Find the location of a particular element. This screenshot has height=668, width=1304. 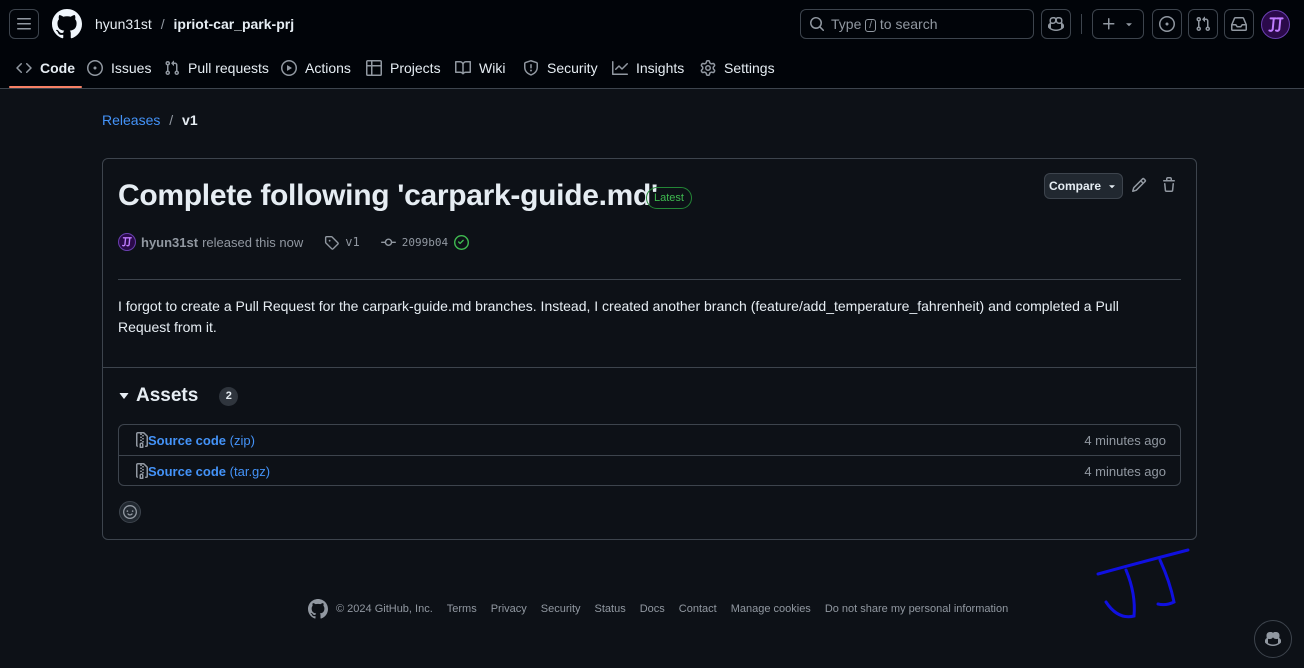

book-icon is located at coordinates (463, 67).